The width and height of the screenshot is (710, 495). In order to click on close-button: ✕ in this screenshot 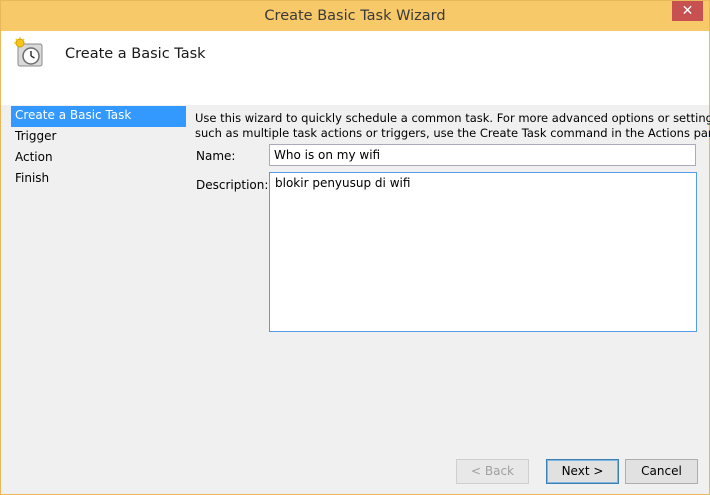, I will do `click(687, 11)`.